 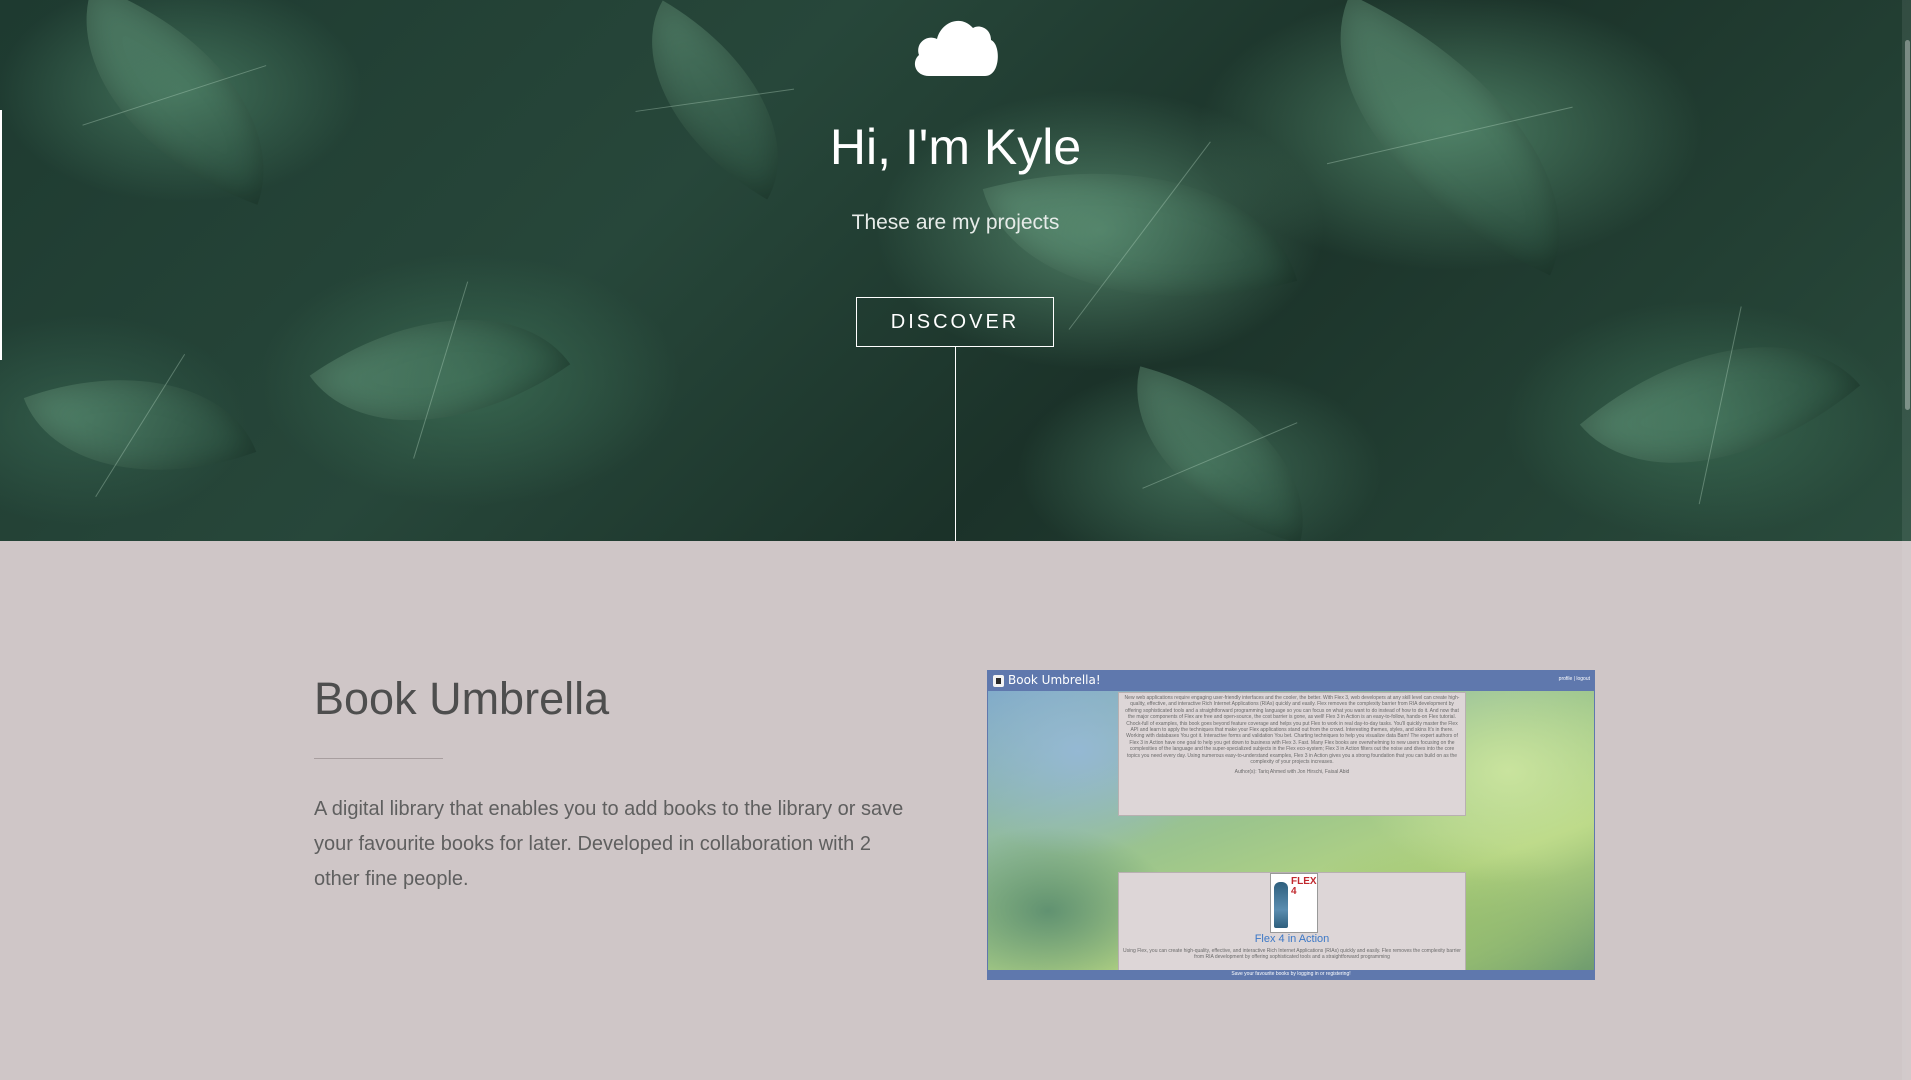 What do you see at coordinates (1281, 905) in the screenshot?
I see `cover-figure` at bounding box center [1281, 905].